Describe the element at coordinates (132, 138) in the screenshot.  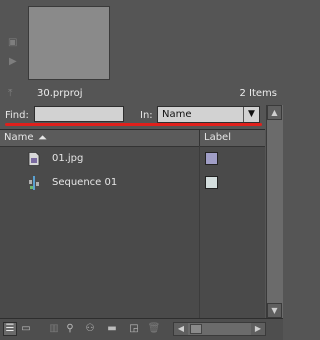
I see `list-header: Name ⏶ Label` at that location.